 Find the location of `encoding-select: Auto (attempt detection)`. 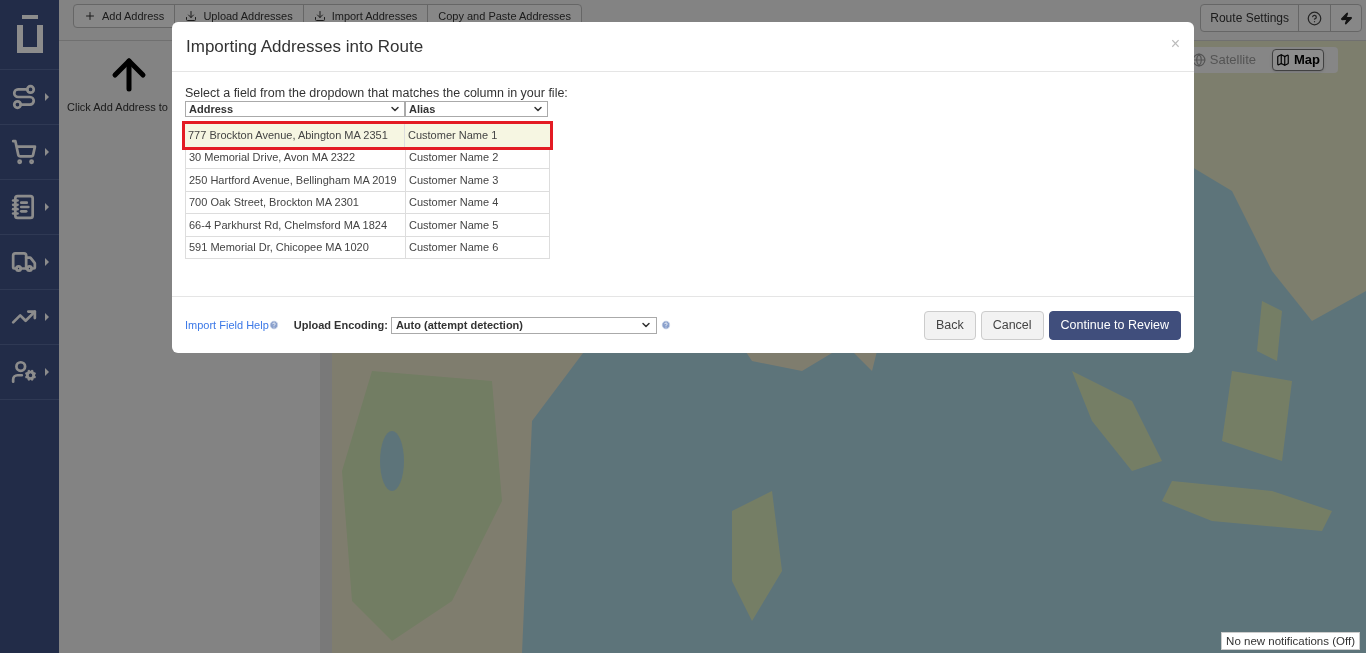

encoding-select: Auto (attempt detection) is located at coordinates (523, 325).